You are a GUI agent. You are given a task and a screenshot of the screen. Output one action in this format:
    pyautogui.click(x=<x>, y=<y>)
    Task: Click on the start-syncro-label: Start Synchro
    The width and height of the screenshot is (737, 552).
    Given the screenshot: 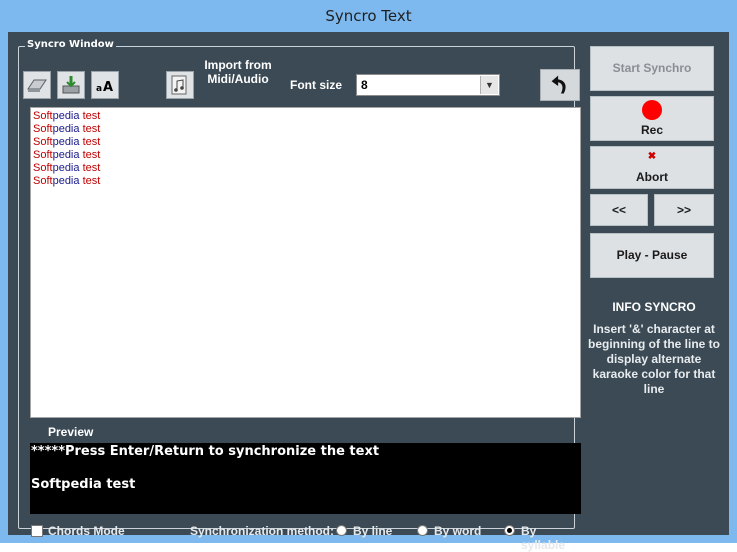 What is the action you would take?
    pyautogui.click(x=652, y=68)
    